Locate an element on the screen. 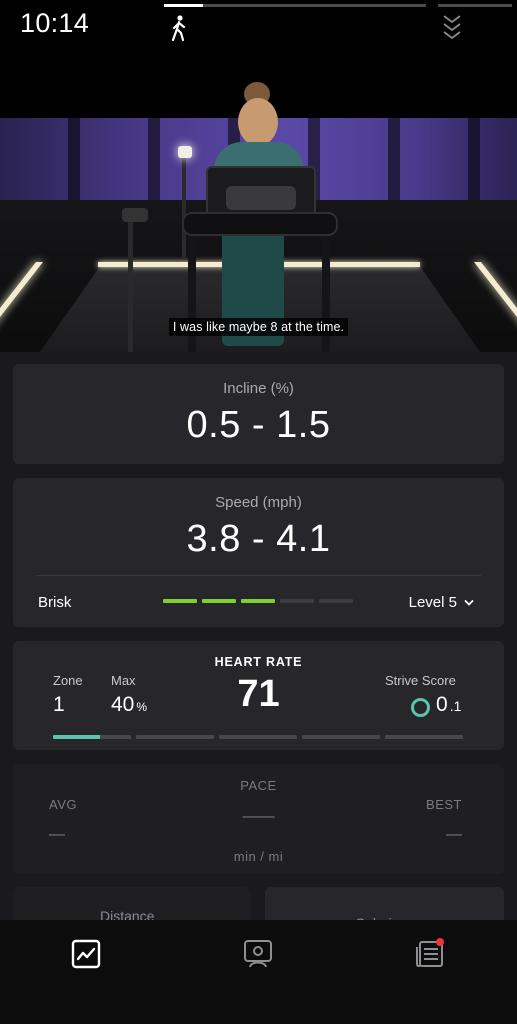 This screenshot has height=1024, width=517. class-progress-bar is located at coordinates (295, 5).